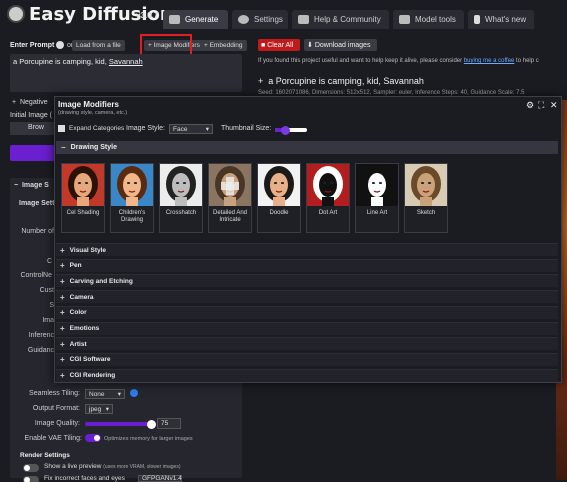  What do you see at coordinates (191, 129) in the screenshot?
I see `image-style-select: Face ▾` at bounding box center [191, 129].